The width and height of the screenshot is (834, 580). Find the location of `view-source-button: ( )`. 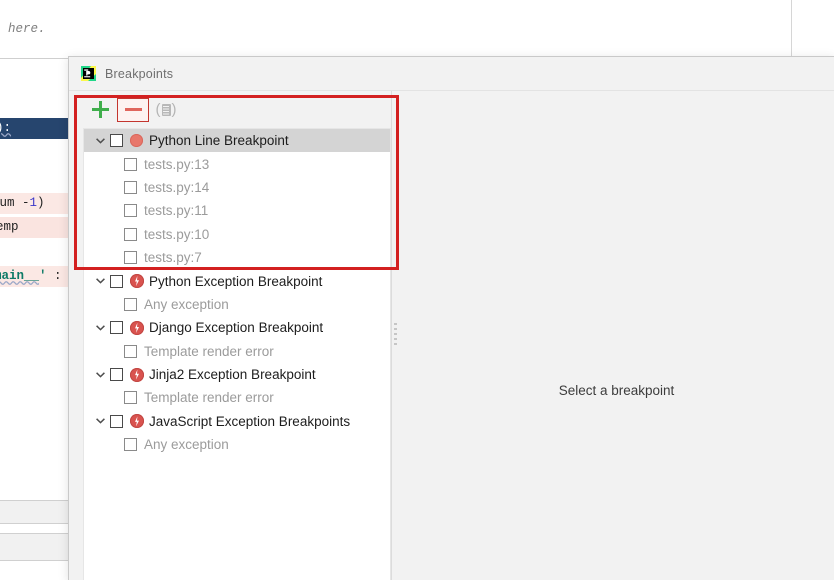

view-source-button: ( ) is located at coordinates (166, 110).